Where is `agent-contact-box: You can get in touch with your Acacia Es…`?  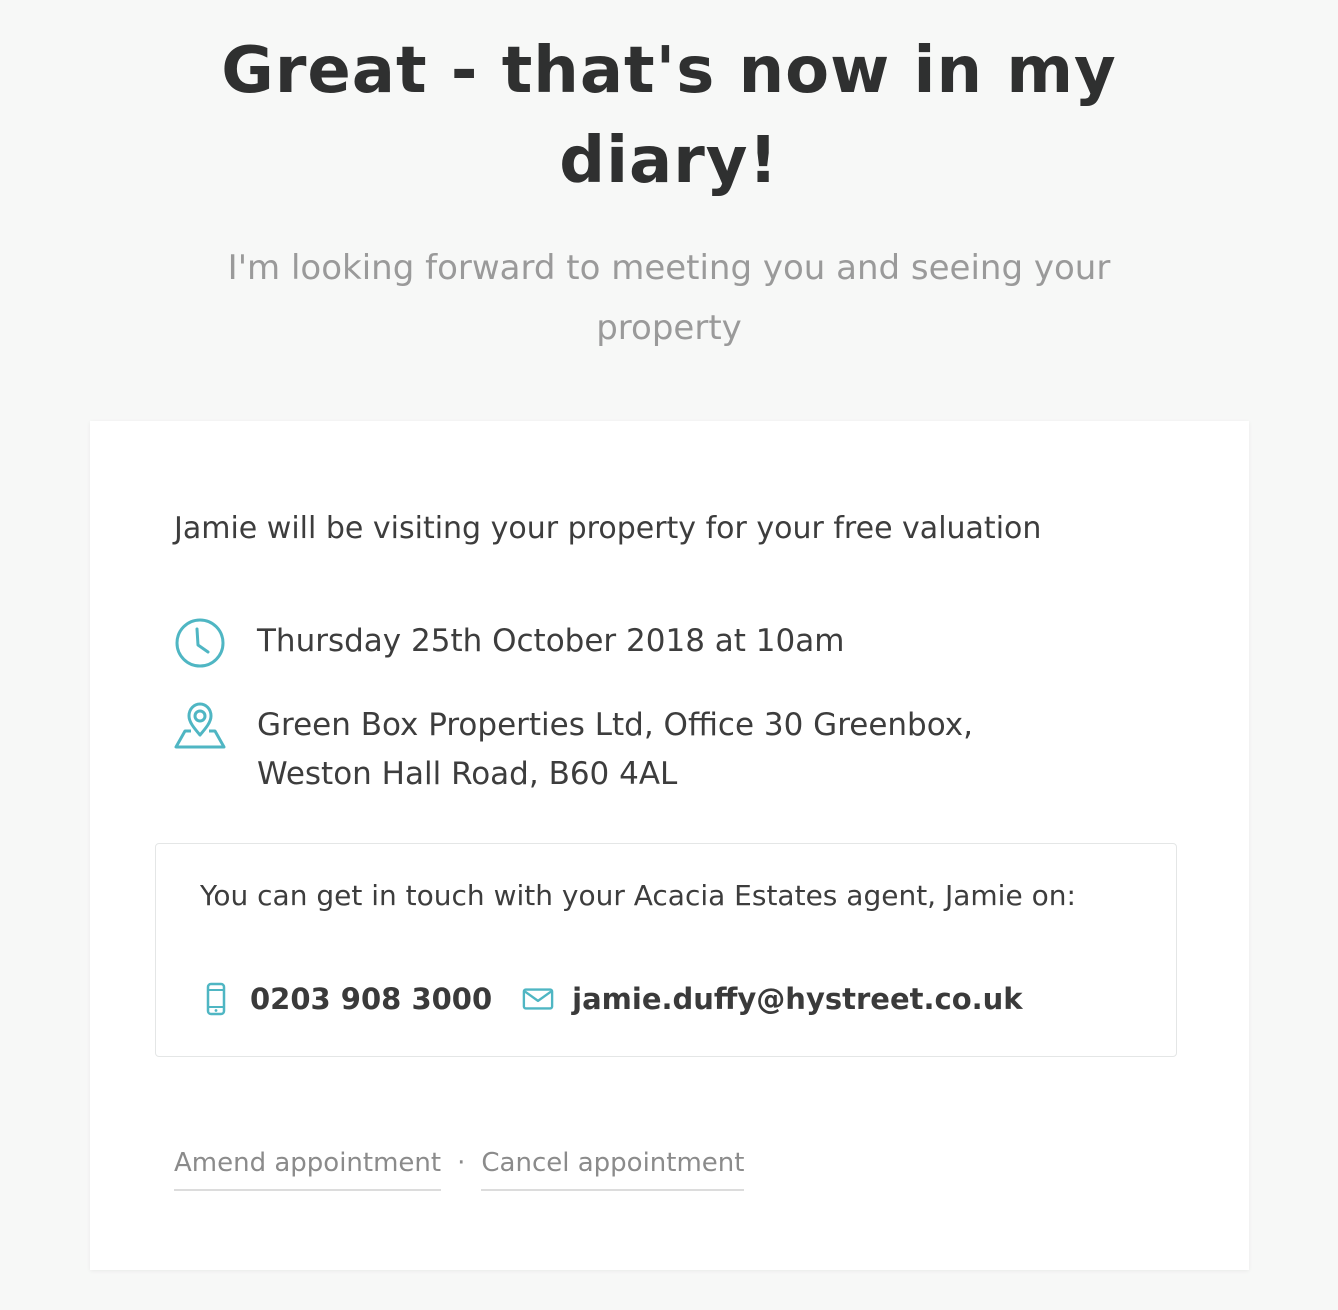
agent-contact-box: You can get in touch with your Acacia Es… is located at coordinates (666, 950).